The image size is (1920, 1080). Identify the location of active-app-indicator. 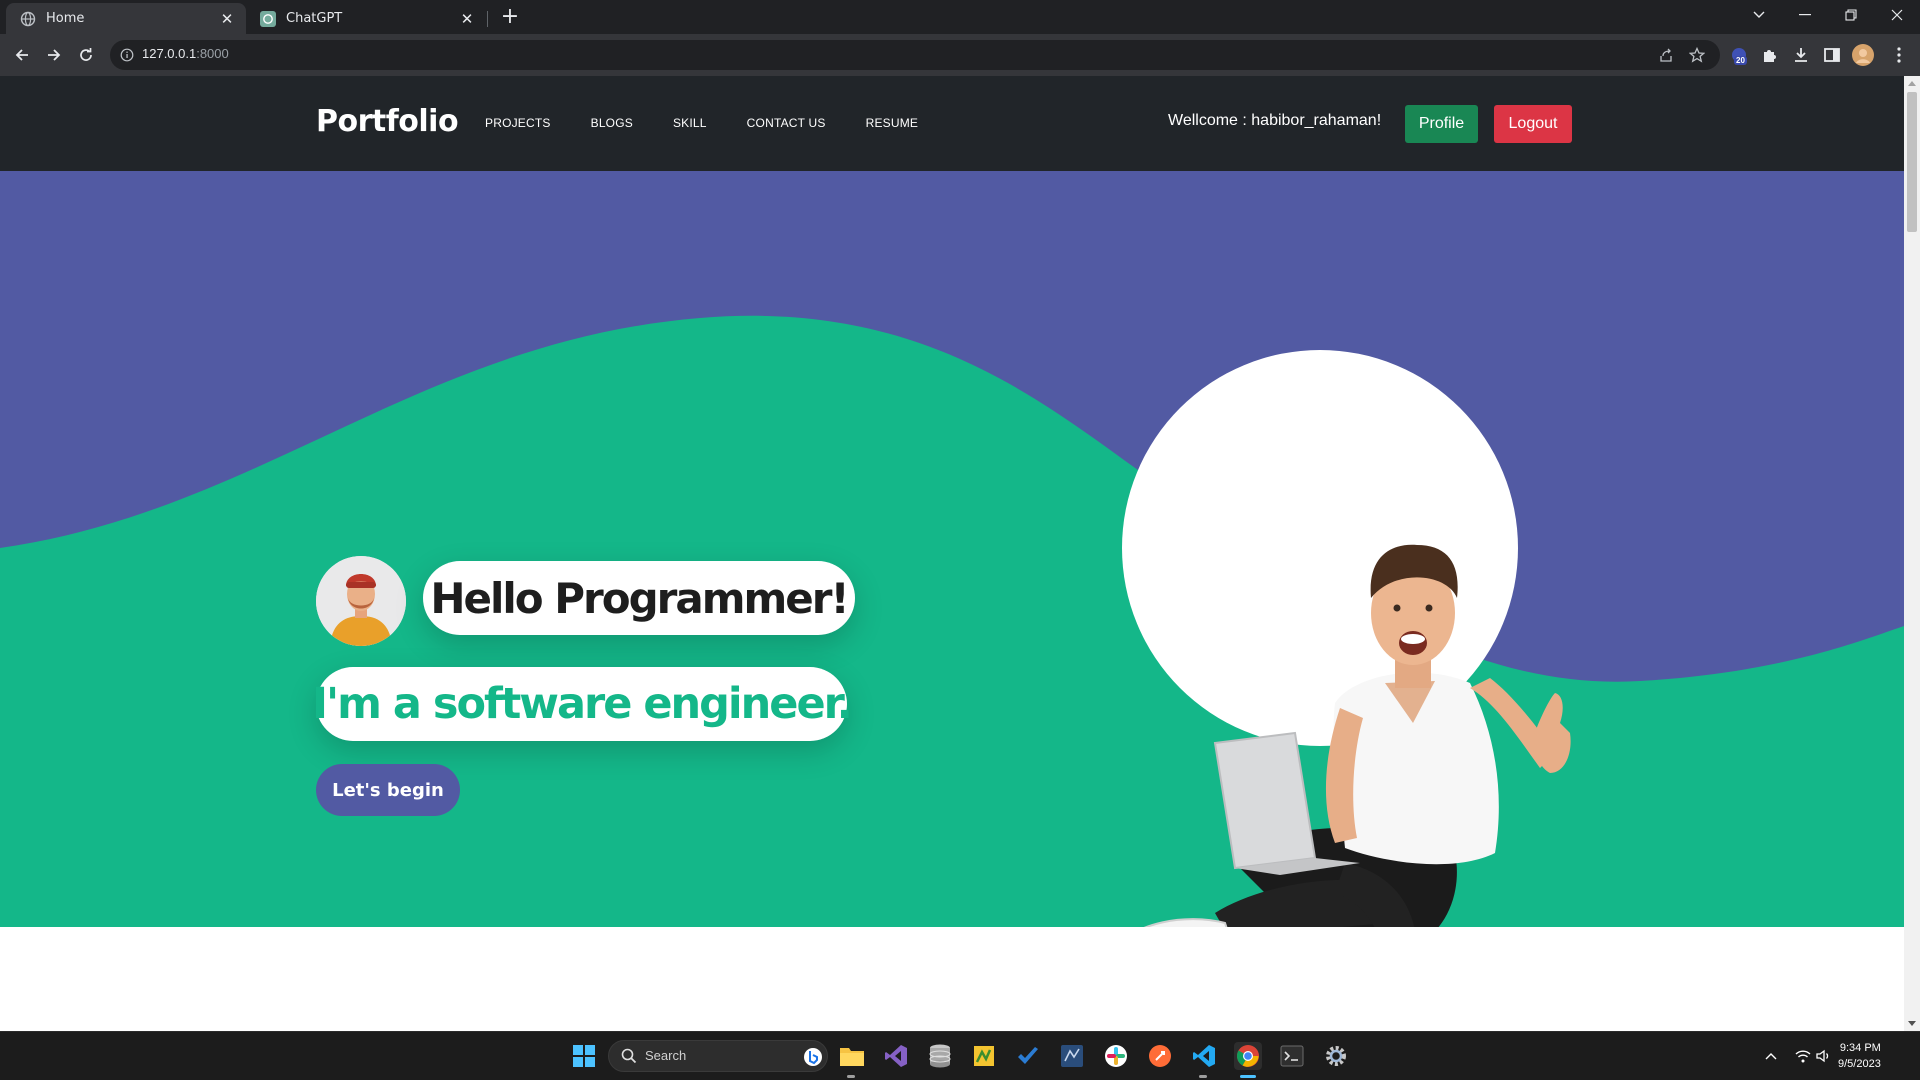
(1248, 1076).